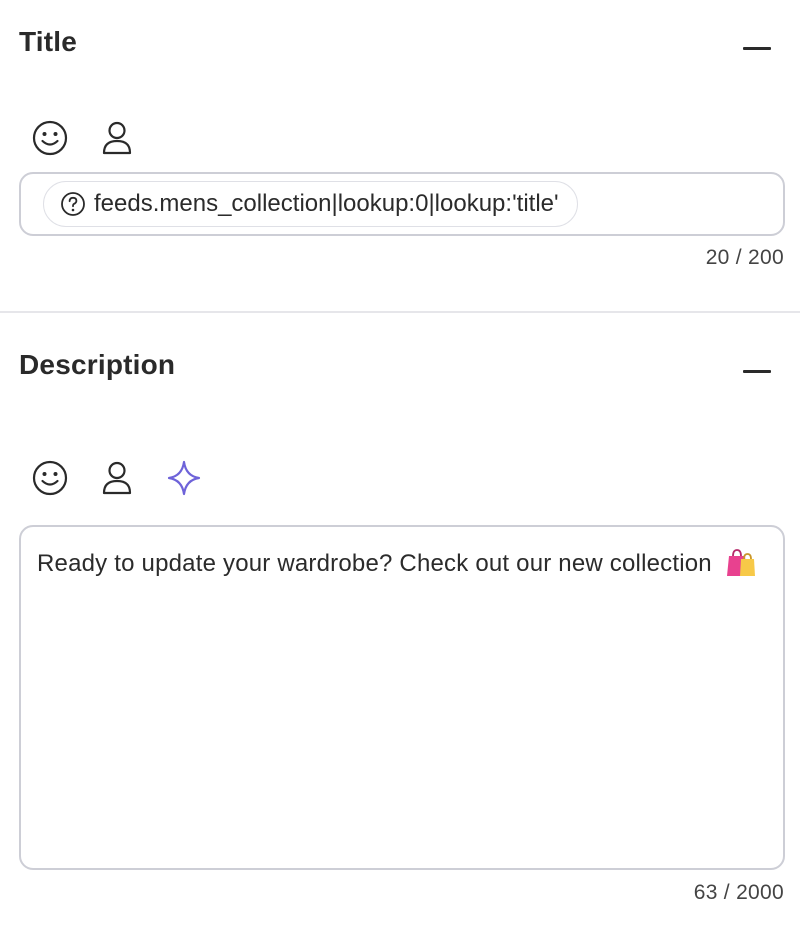 The width and height of the screenshot is (800, 928). I want to click on description-personalize-button, so click(117, 478).